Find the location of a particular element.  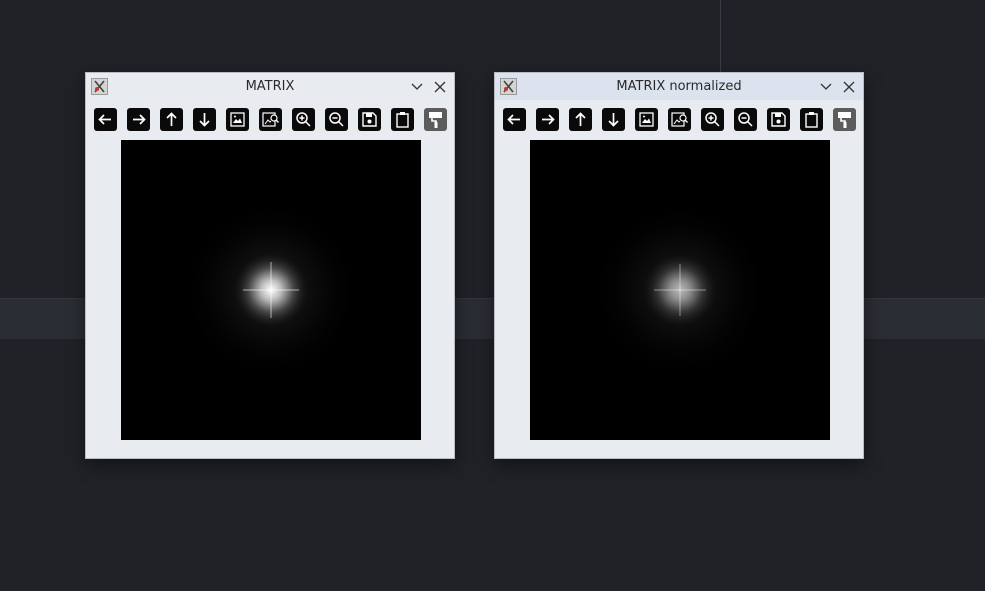

background-divider is located at coordinates (720, 36).